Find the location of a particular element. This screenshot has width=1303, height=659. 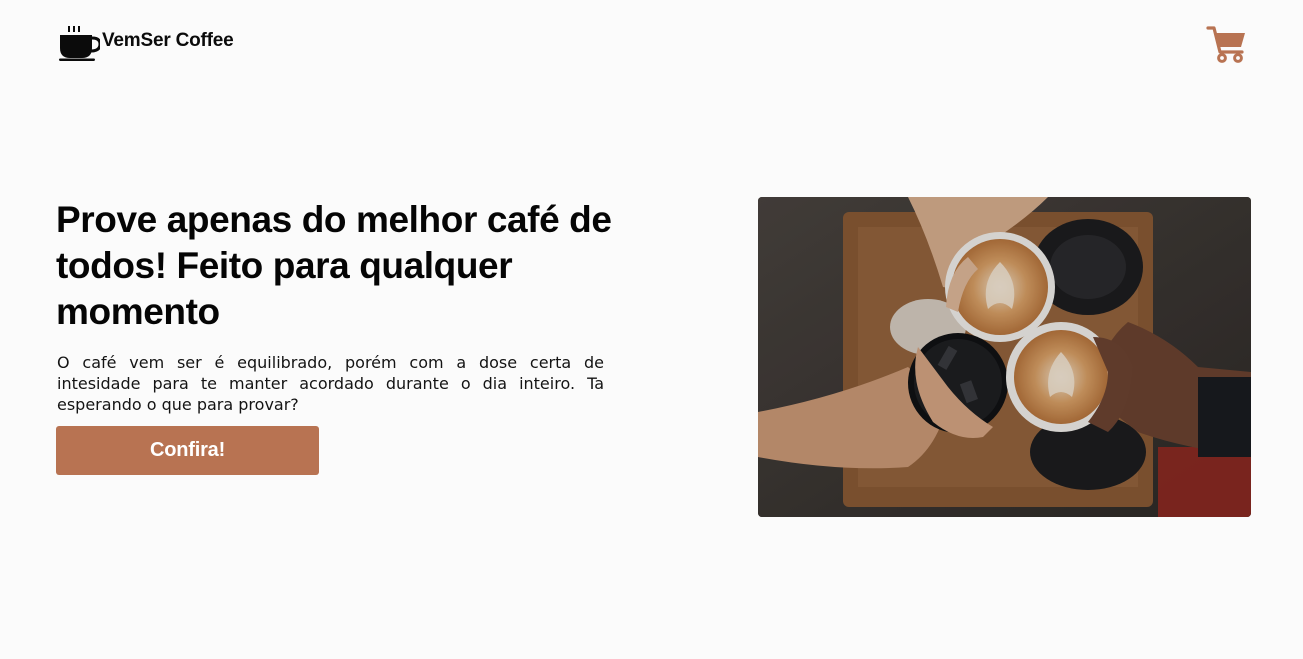

brand-name: VemSer Coffee is located at coordinates (168, 40).